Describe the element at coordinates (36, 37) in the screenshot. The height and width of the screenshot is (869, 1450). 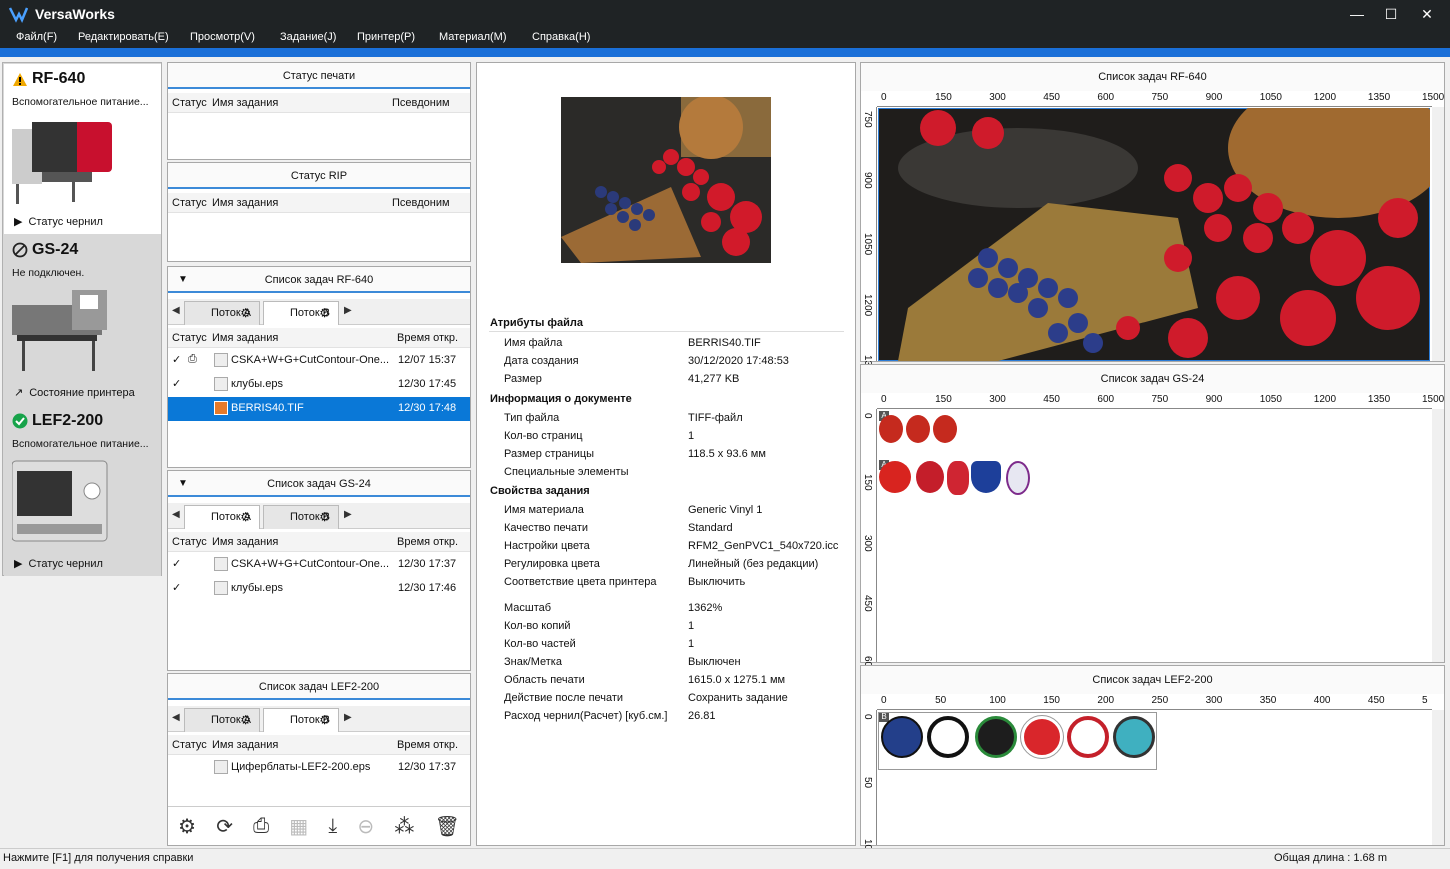
I see `menu-file: Файл(F)` at that location.